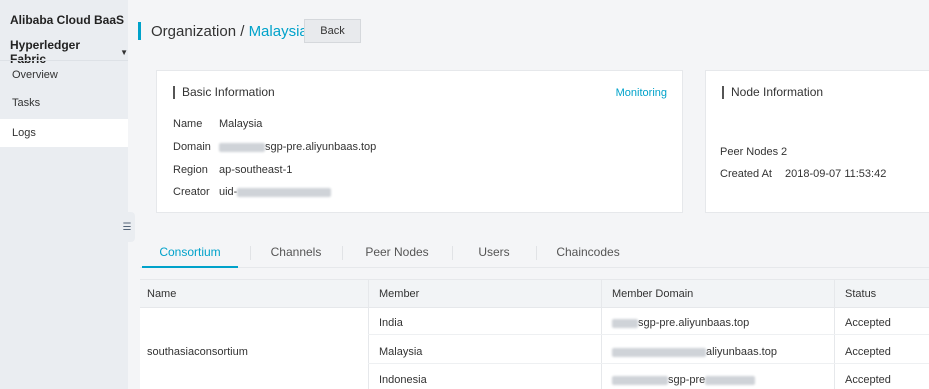 The image size is (929, 389). What do you see at coordinates (67, 20) in the screenshot?
I see `sidebar-brand: Alibaba Cloud BaaS` at bounding box center [67, 20].